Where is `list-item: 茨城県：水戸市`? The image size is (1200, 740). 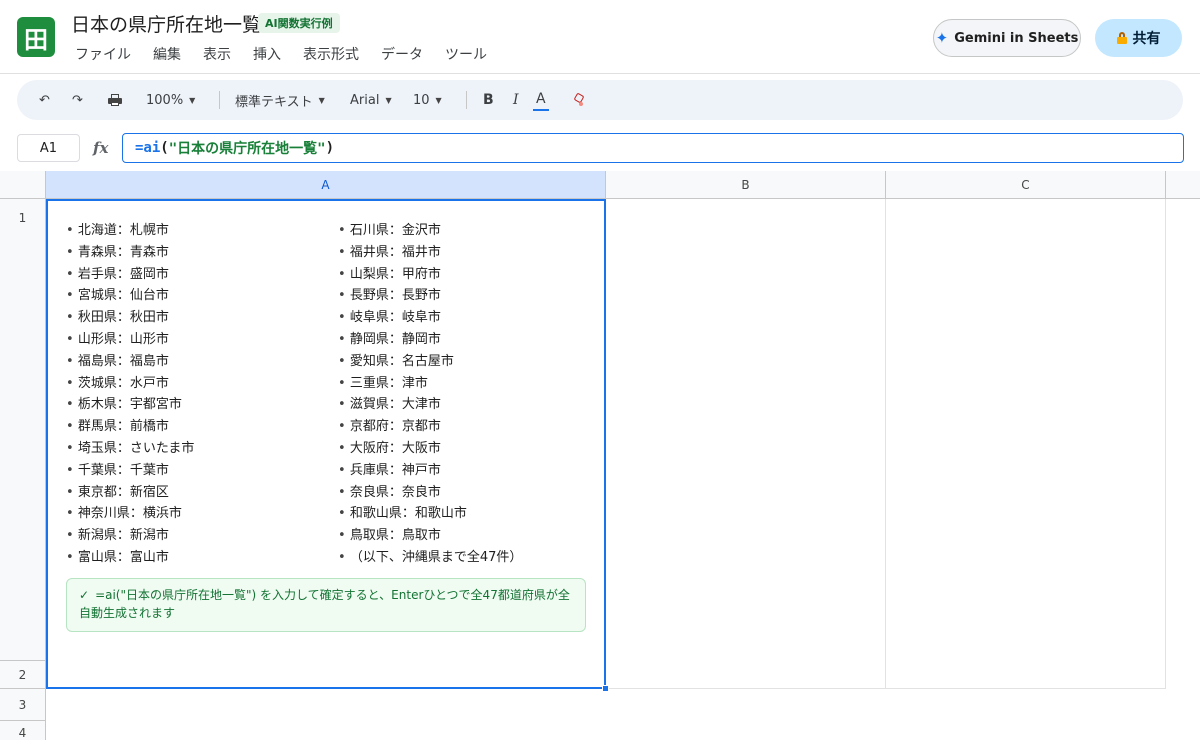
list-item: 茨城県：水戸市 is located at coordinates (130, 384).